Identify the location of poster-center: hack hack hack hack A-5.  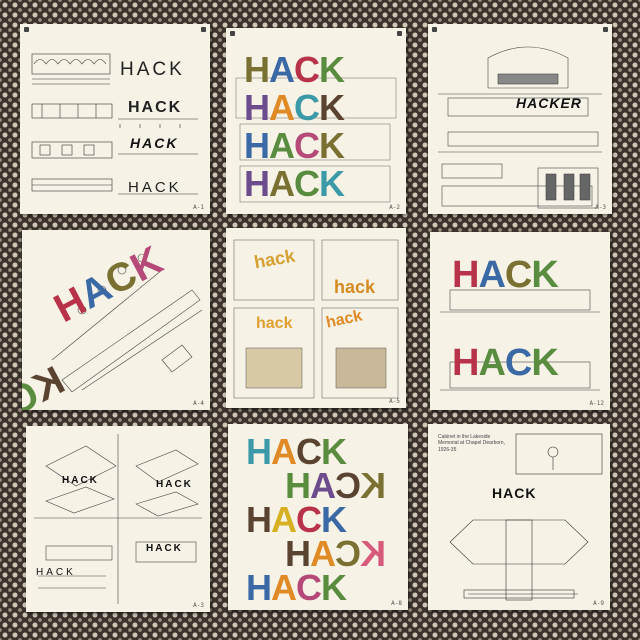
(316, 318).